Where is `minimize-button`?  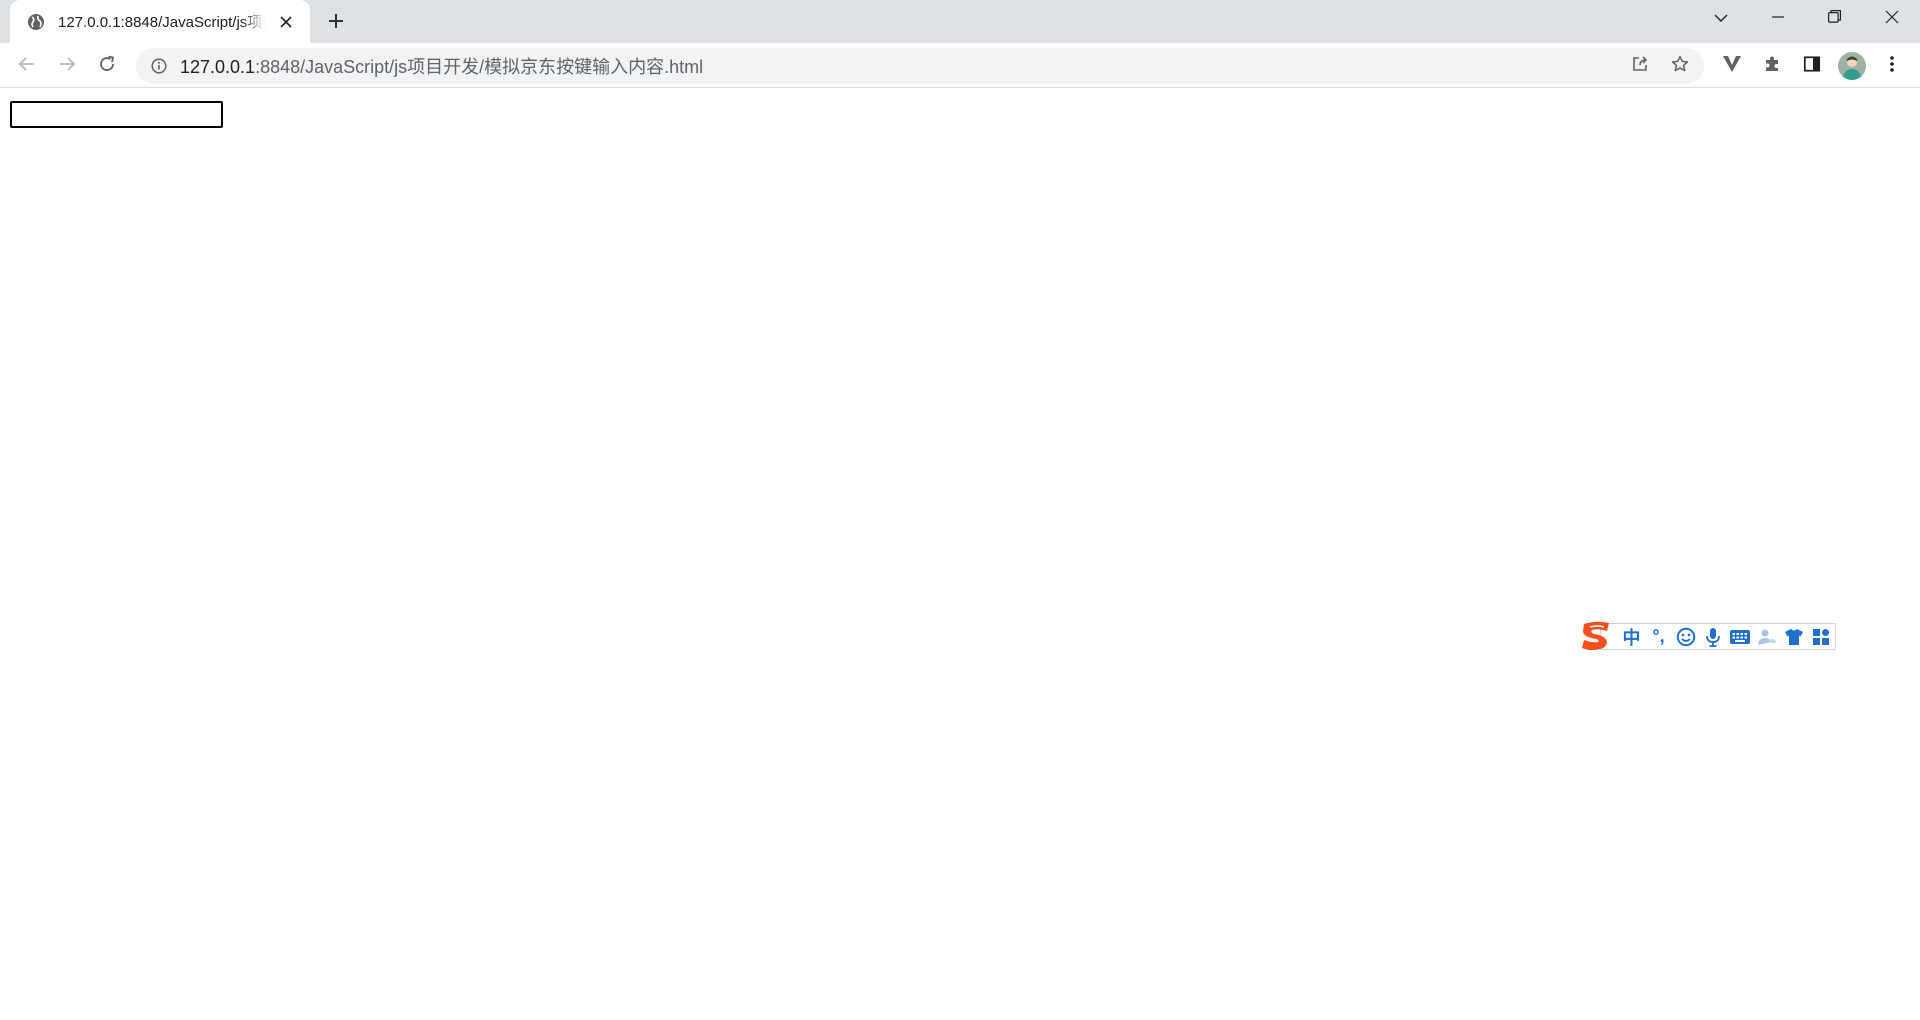
minimize-button is located at coordinates (1777, 19).